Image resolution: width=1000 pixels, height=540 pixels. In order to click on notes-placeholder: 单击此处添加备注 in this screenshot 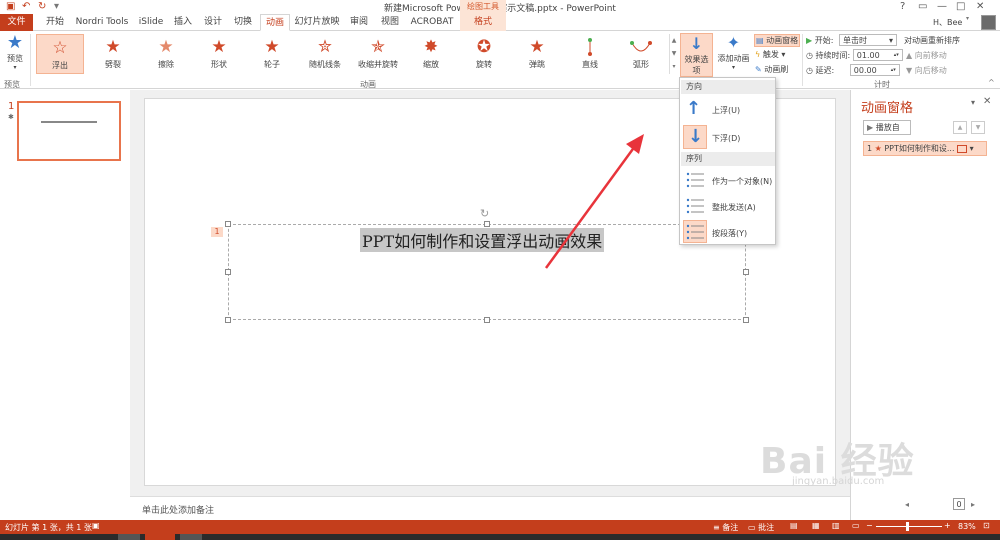, I will do `click(178, 511)`.